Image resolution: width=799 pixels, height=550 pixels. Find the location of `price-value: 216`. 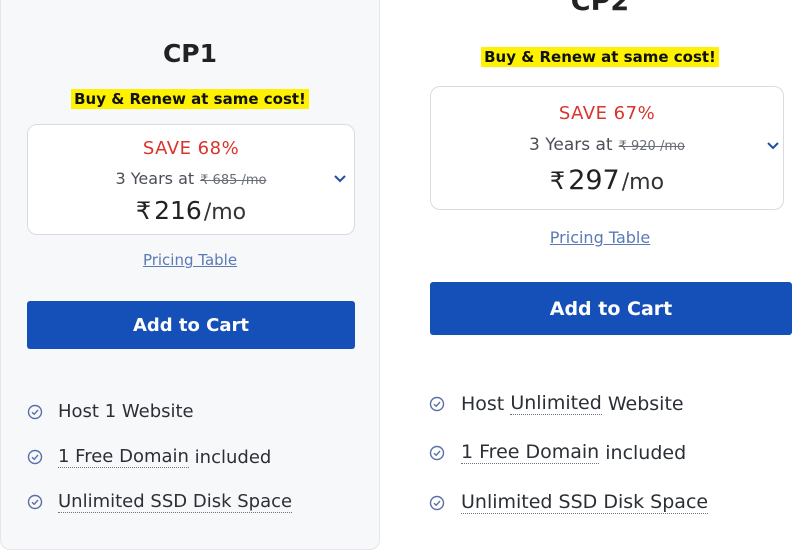

price-value: 216 is located at coordinates (178, 210).